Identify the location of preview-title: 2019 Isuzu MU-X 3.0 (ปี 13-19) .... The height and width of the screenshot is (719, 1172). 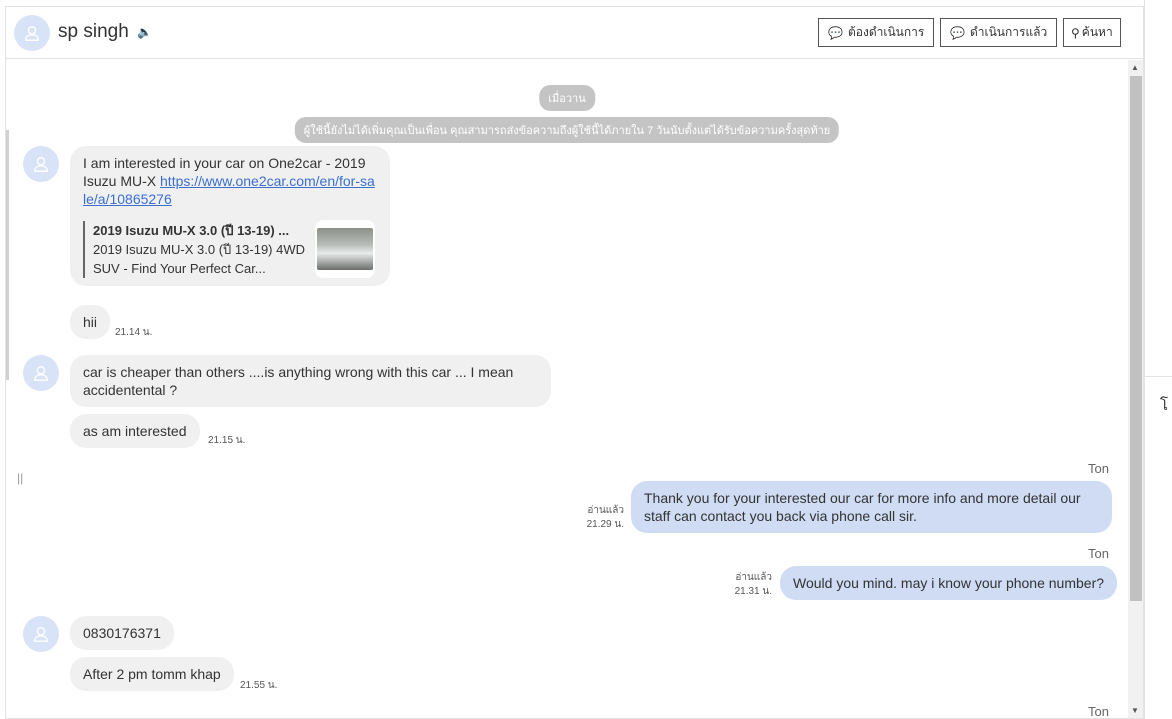
(191, 230).